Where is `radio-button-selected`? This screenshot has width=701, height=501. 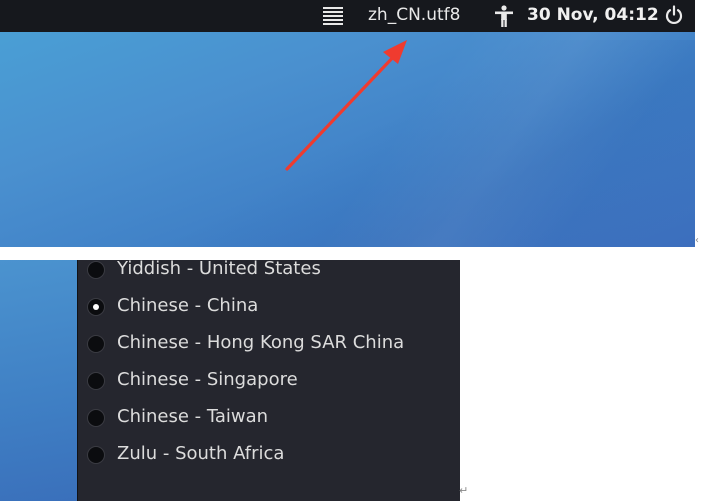
radio-button-selected is located at coordinates (96, 307).